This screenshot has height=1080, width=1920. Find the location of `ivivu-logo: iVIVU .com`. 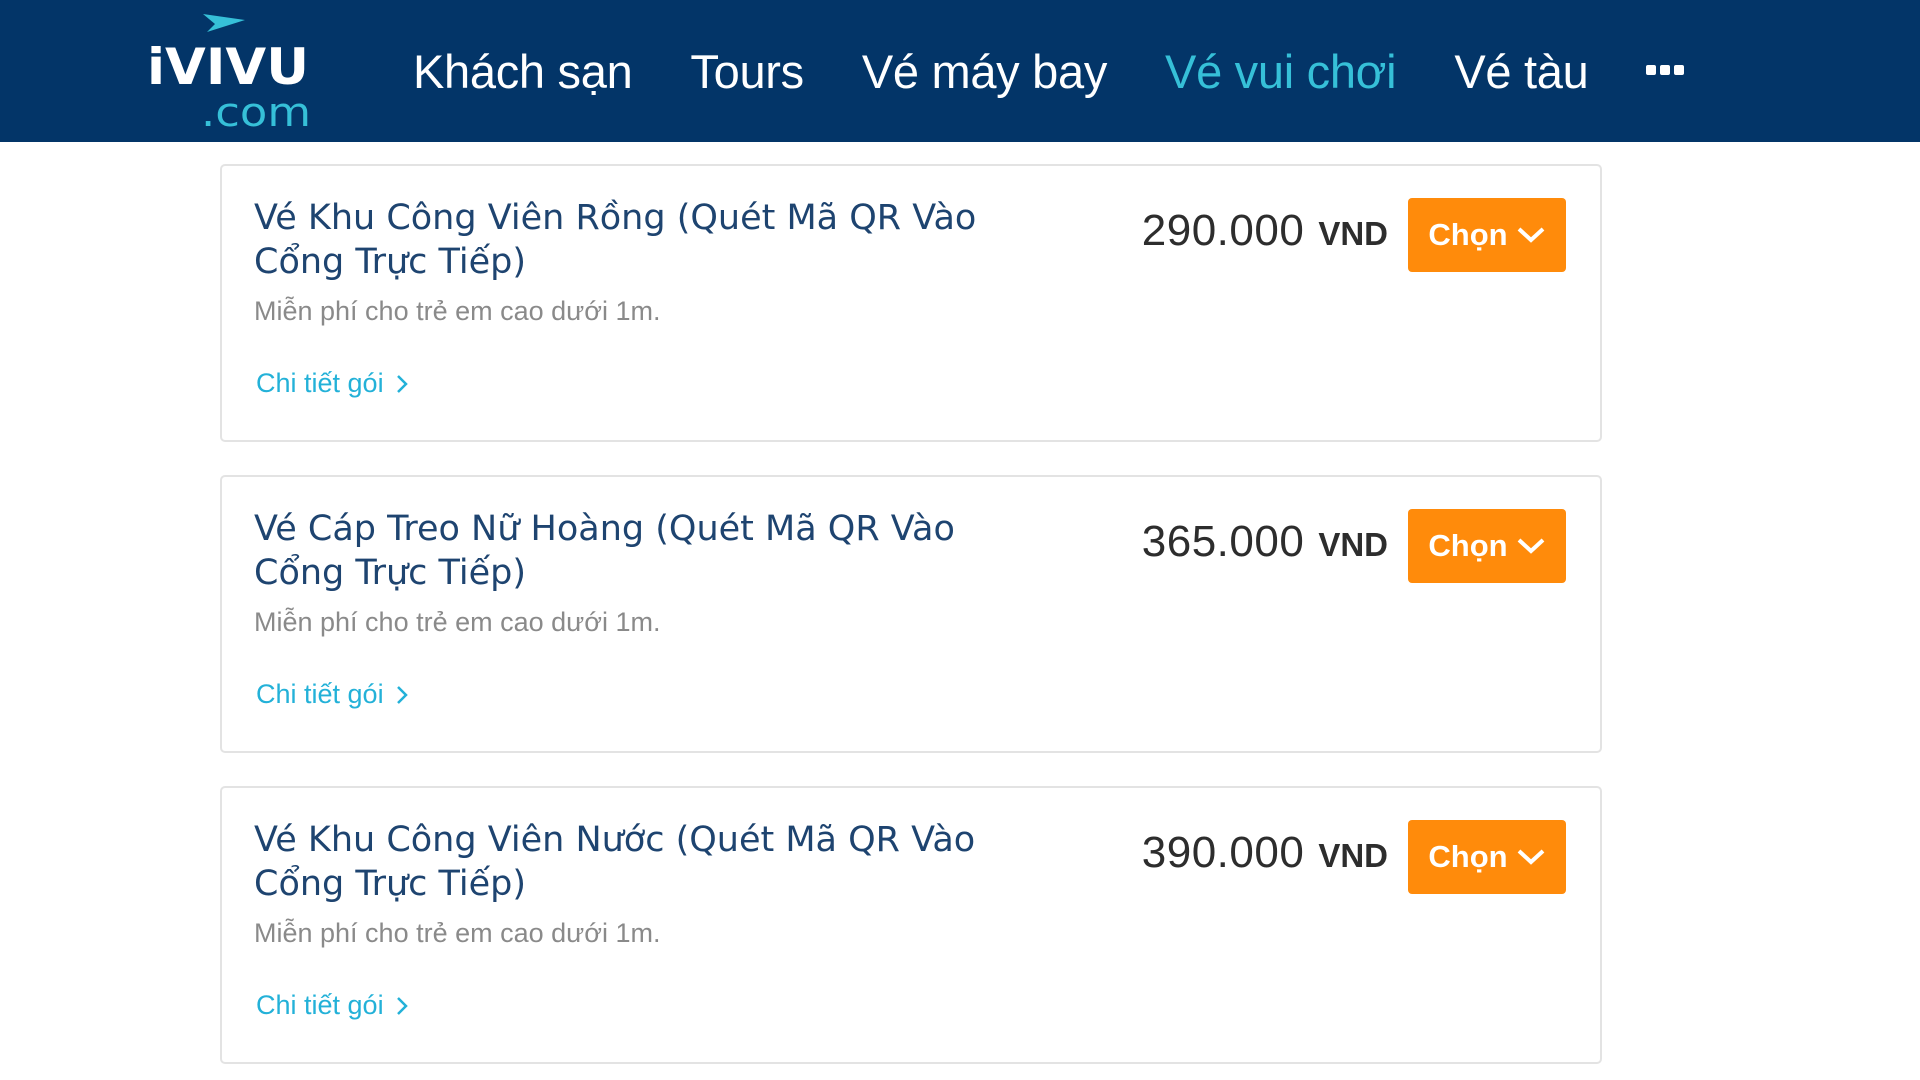

ivivu-logo: iVIVU .com is located at coordinates (230, 69).